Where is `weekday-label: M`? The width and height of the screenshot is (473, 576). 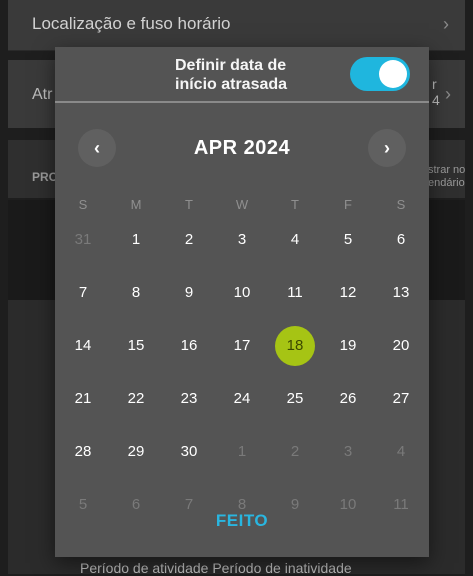
weekday-label: M is located at coordinates (136, 204).